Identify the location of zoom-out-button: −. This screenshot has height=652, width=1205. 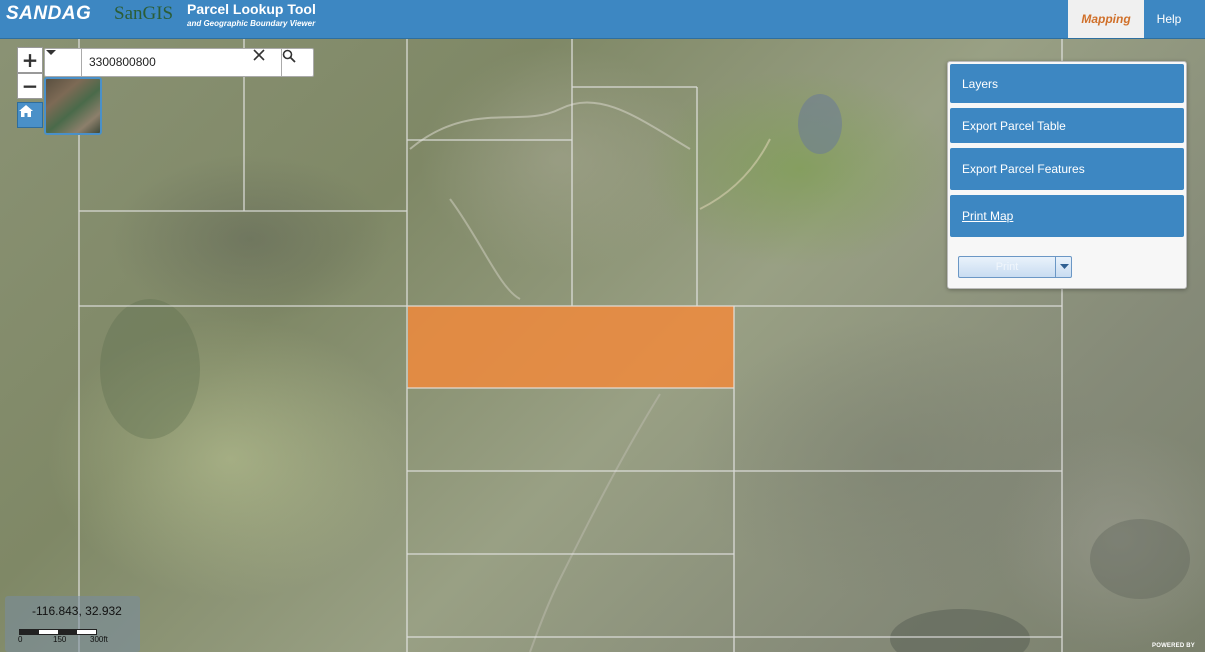
(30, 86).